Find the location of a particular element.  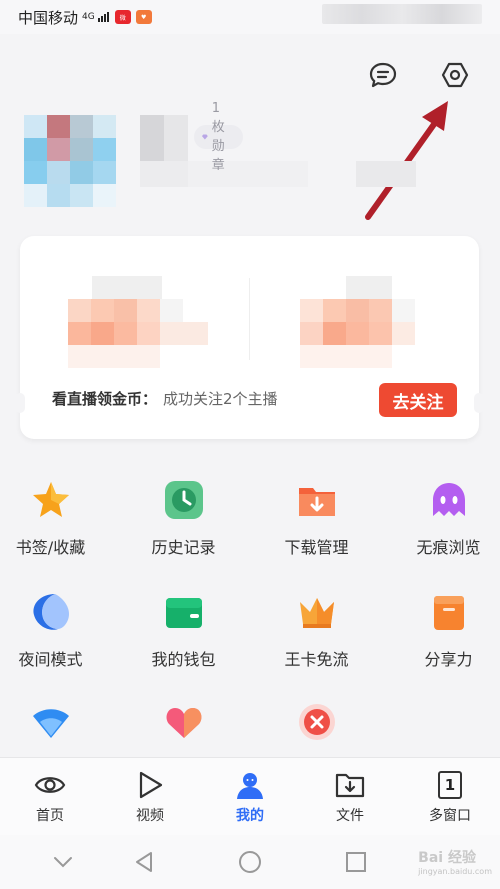

bottom-tabbar: 首页 视频 我的 文件 1 多窗口 is located at coordinates (250, 796).